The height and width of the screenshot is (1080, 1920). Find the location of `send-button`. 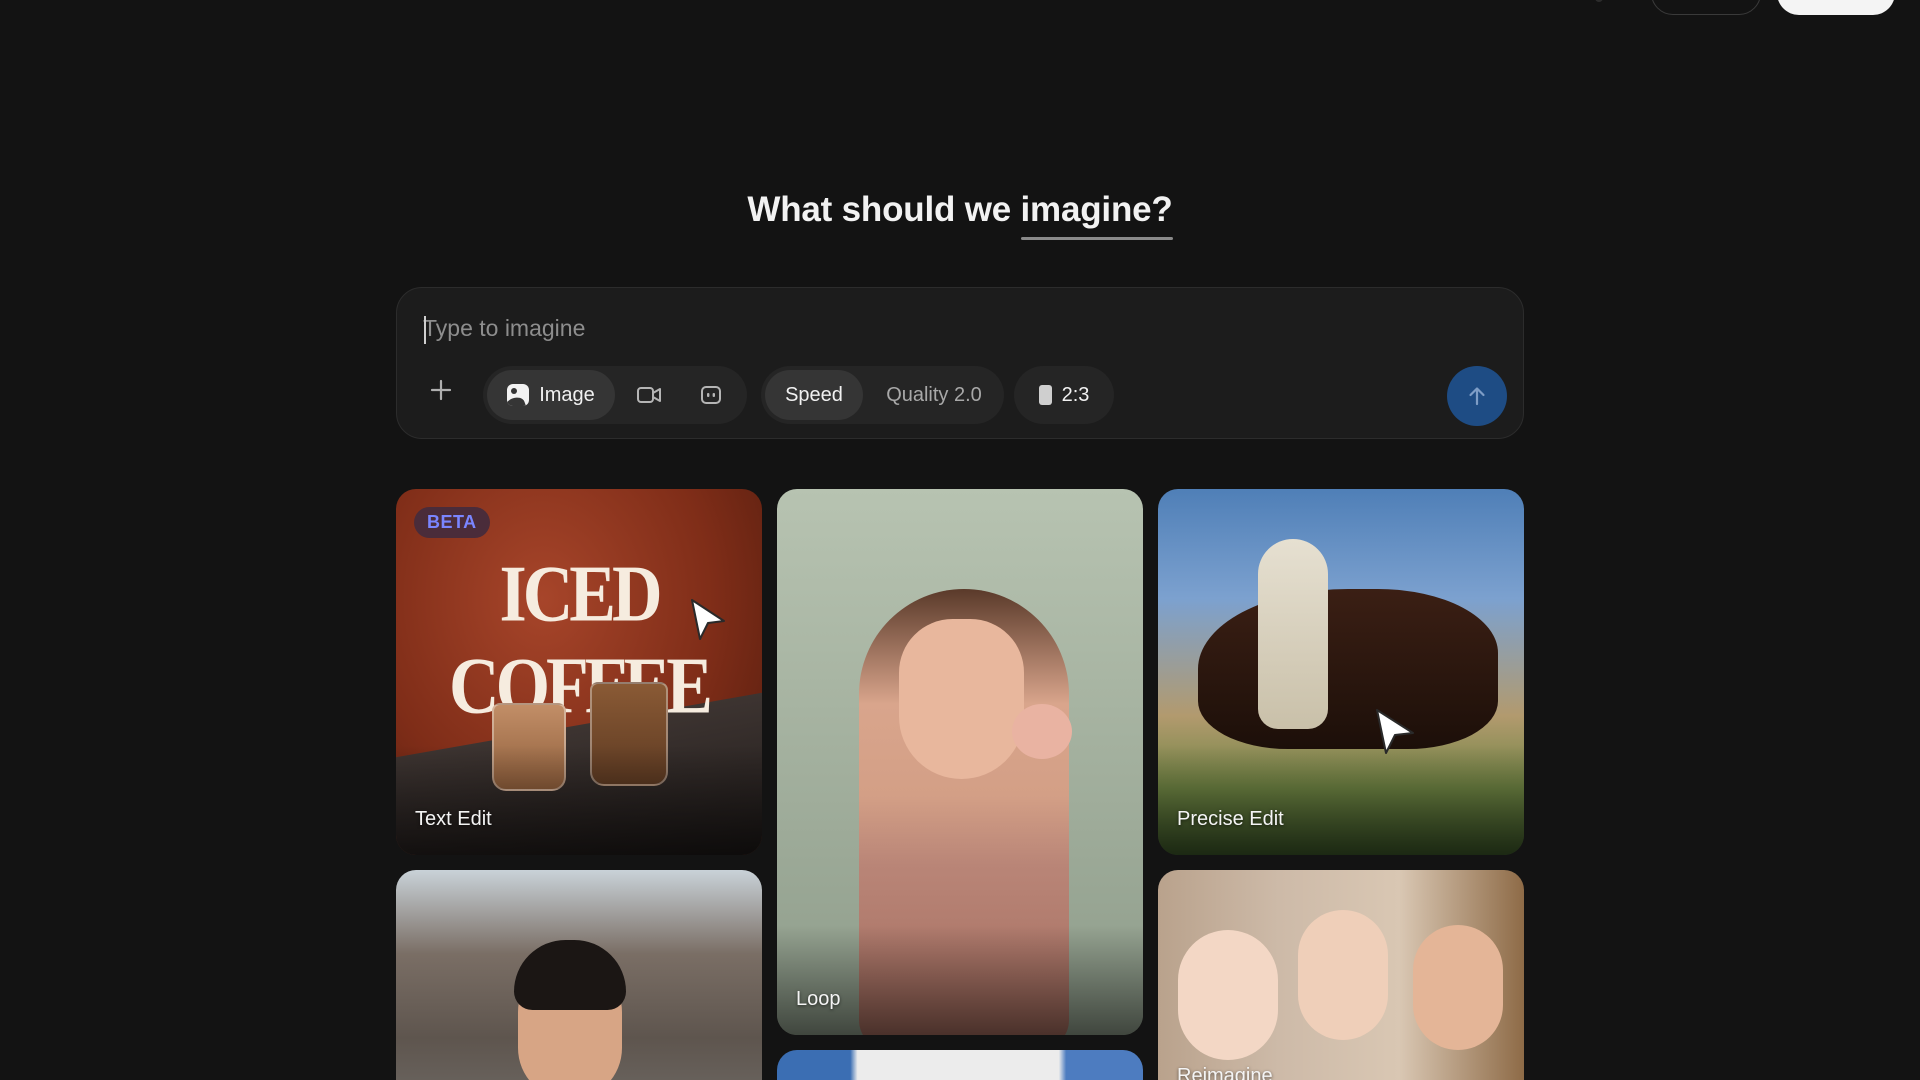

send-button is located at coordinates (1477, 396).